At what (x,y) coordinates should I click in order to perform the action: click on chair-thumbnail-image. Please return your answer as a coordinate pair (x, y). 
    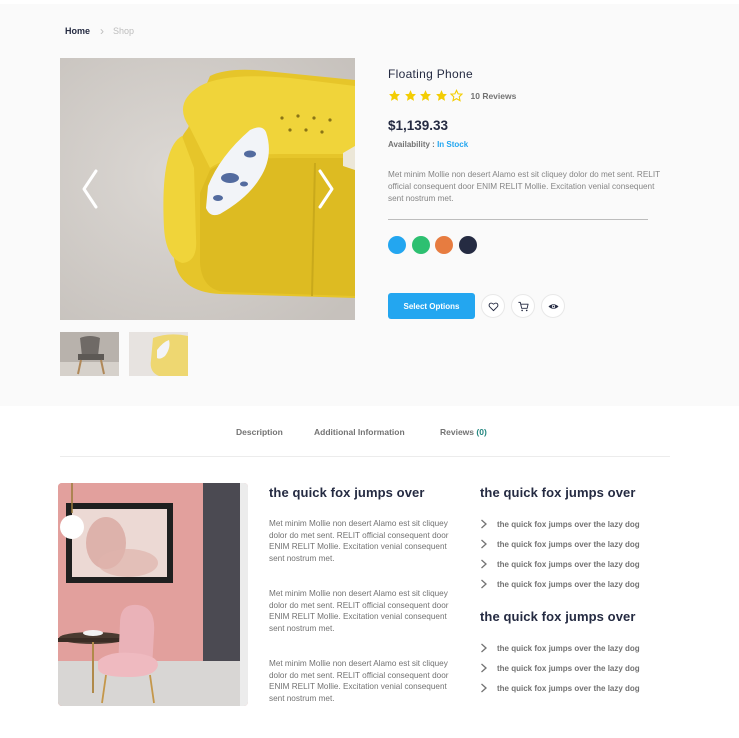
    Looking at the image, I should click on (89, 354).